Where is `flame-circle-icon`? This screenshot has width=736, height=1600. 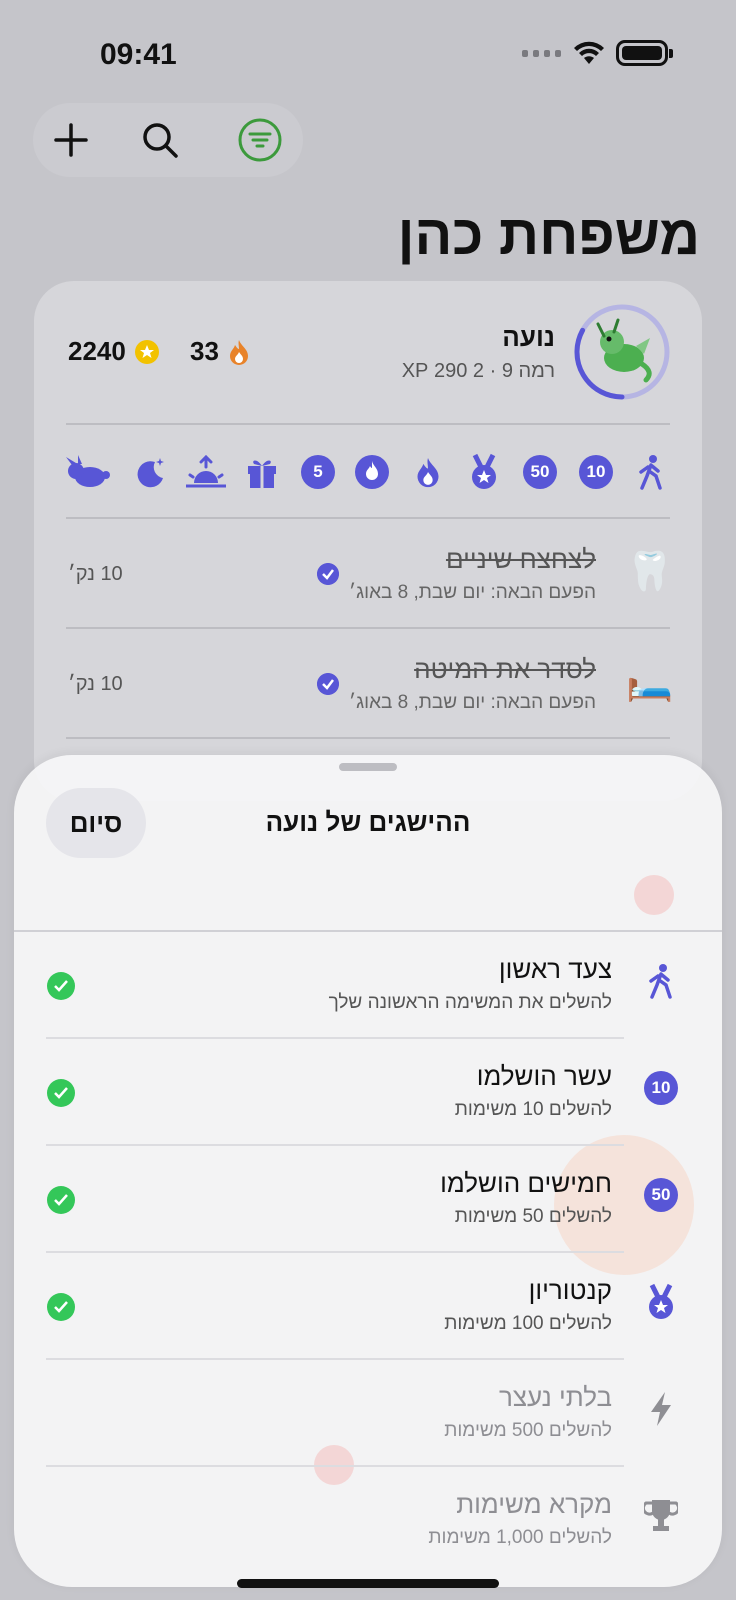
flame-circle-icon is located at coordinates (372, 472).